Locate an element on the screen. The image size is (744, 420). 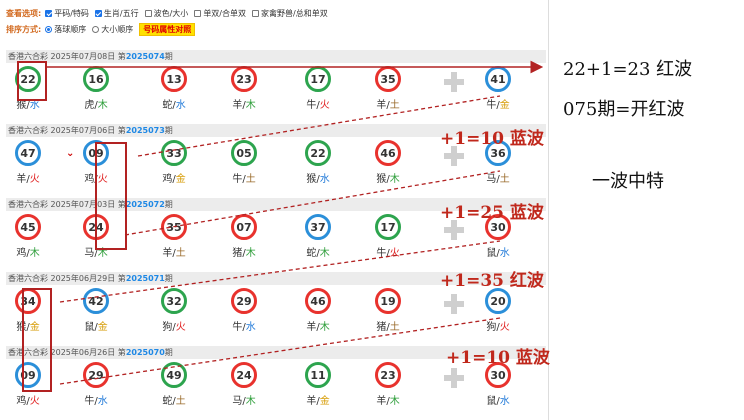
special-ball: 41 is located at coordinates (498, 79).